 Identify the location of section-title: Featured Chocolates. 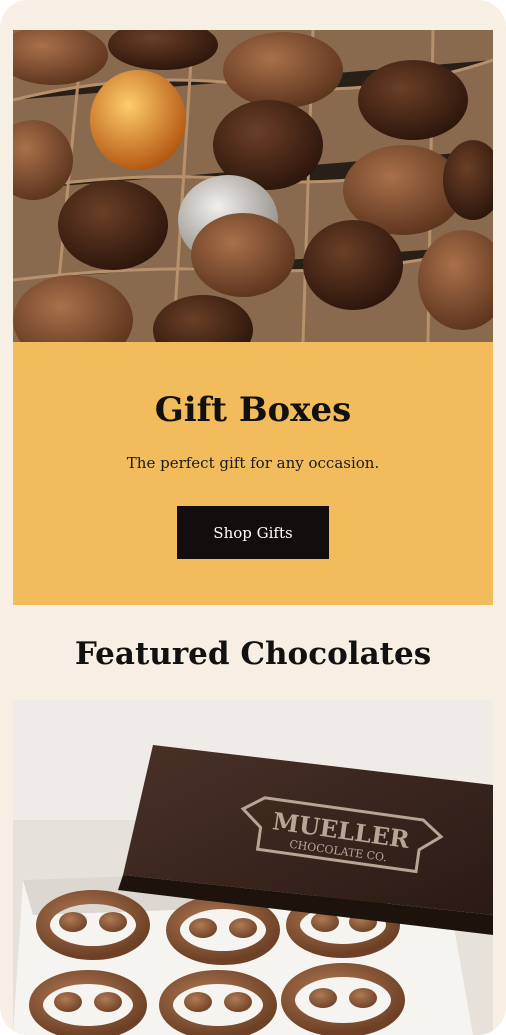
(253, 654).